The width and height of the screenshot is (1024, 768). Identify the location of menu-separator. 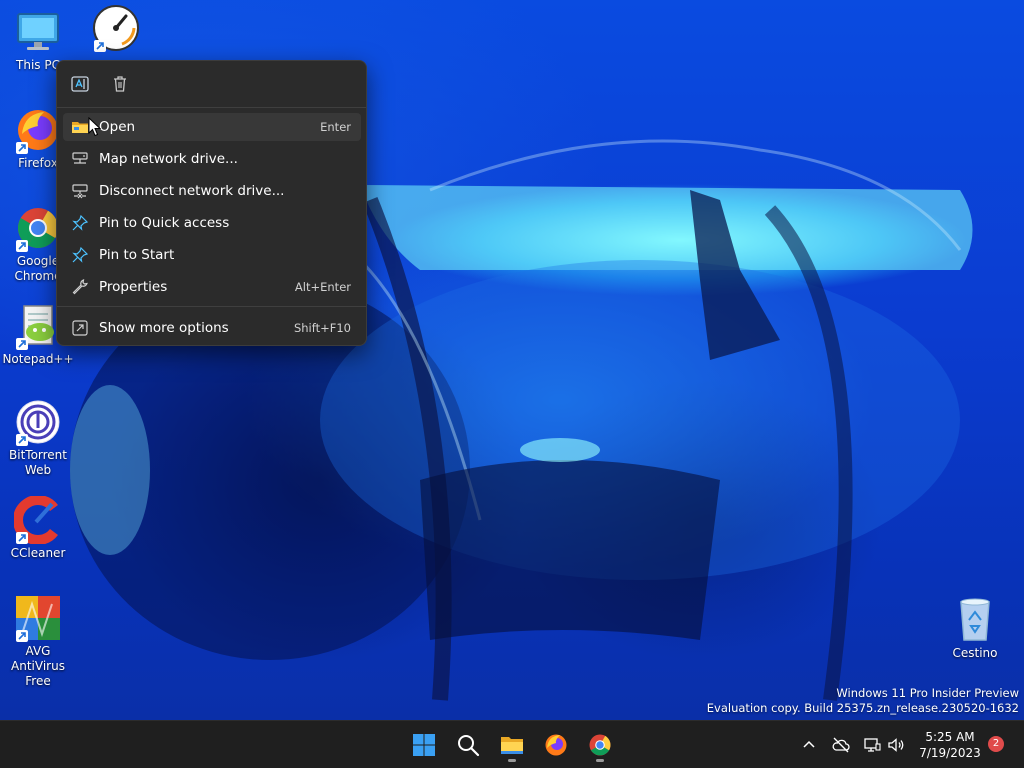
(211, 306).